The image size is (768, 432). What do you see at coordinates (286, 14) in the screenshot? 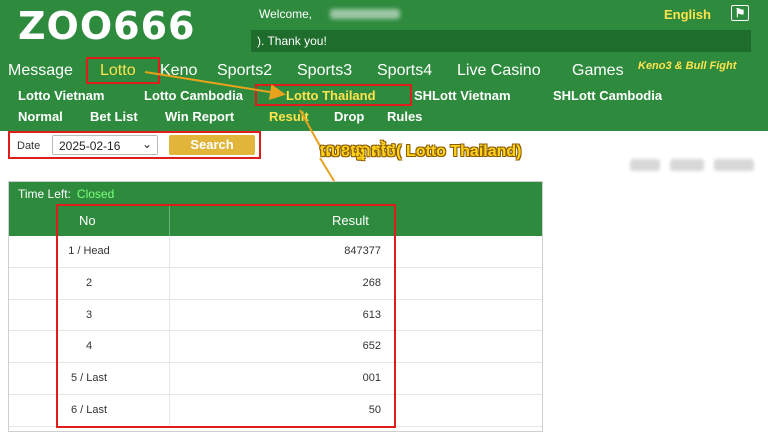
I see `welcome-text: Welcome,` at bounding box center [286, 14].